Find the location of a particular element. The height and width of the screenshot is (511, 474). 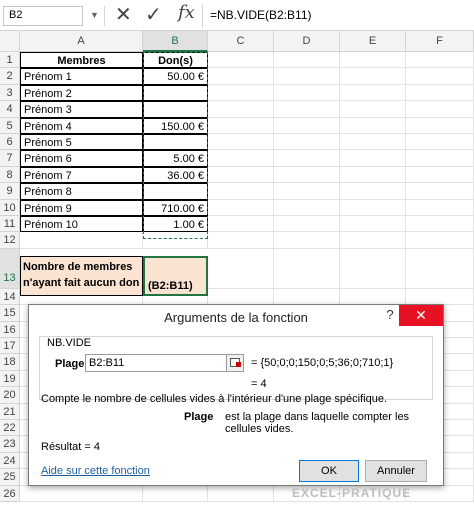

cell-d3 is located at coordinates (307, 93).